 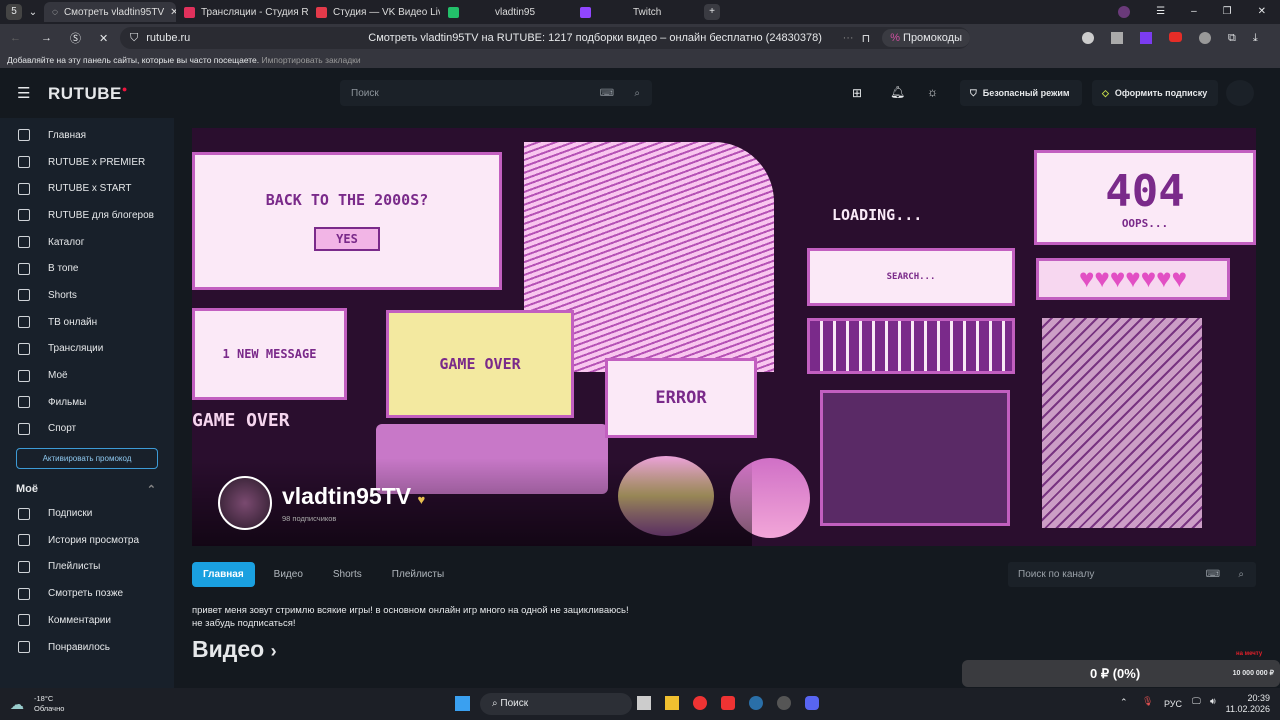 I want to click on theme-icon: ☼, so click(x=932, y=92).